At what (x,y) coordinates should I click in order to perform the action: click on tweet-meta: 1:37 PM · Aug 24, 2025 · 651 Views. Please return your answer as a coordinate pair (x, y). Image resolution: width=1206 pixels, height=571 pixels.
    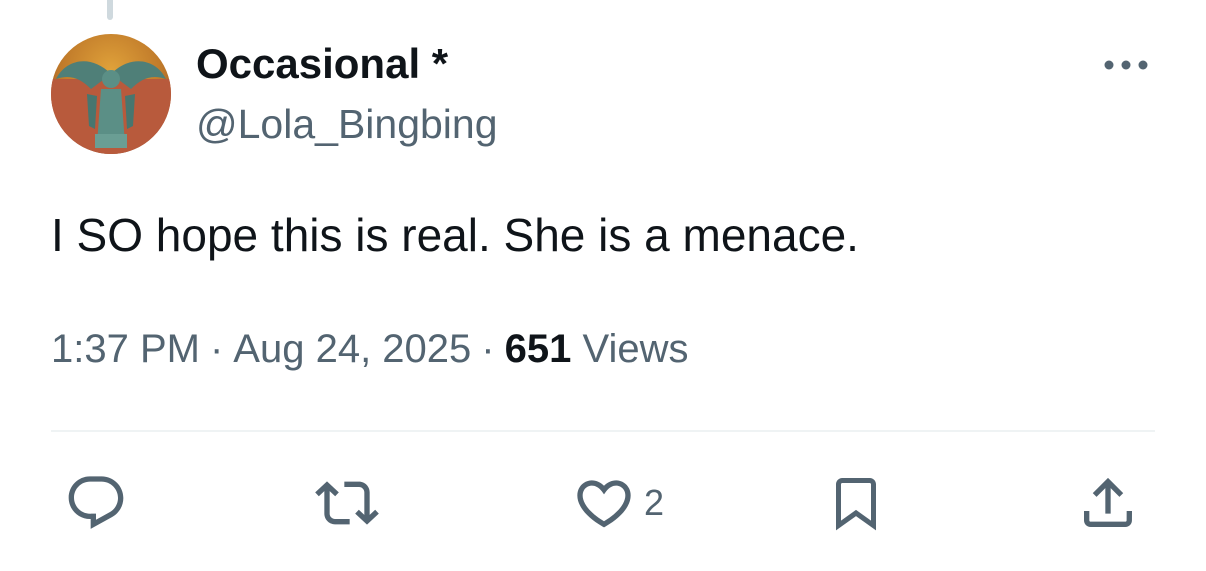
    Looking at the image, I should click on (369, 349).